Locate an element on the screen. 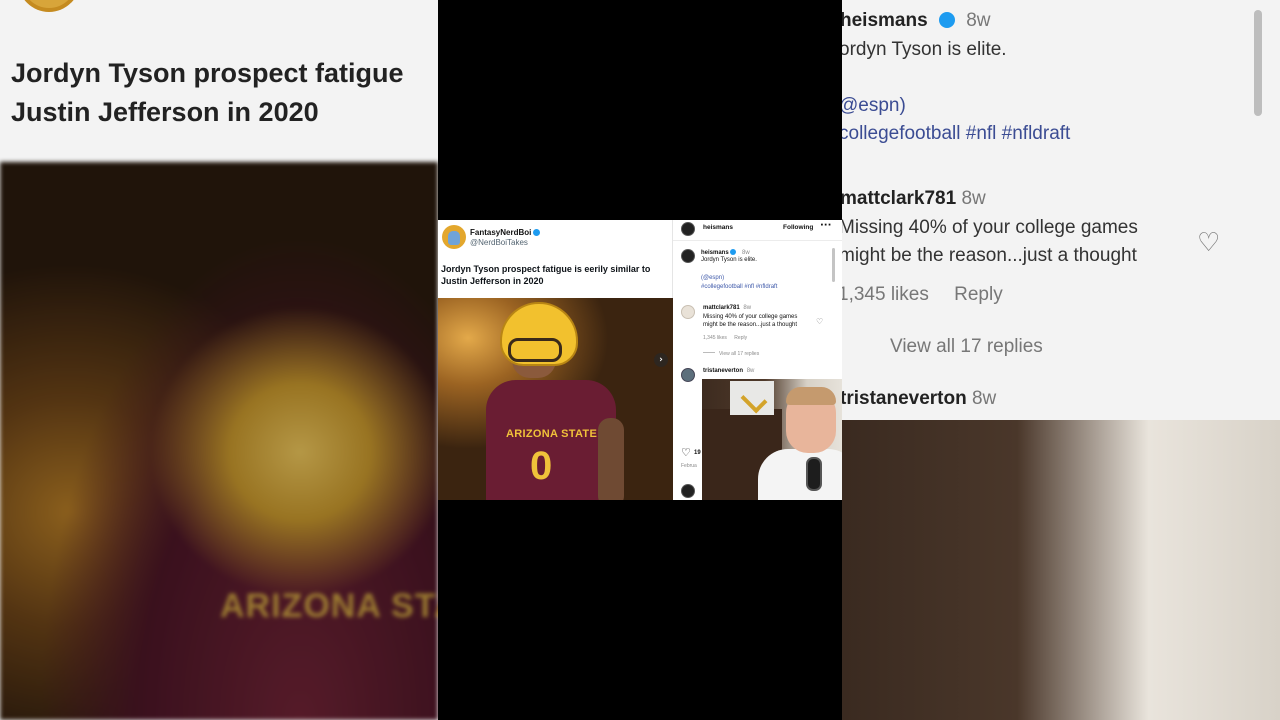 This screenshot has height=720, width=1280. view-replies-link: View all 17 replies is located at coordinates (739, 354).